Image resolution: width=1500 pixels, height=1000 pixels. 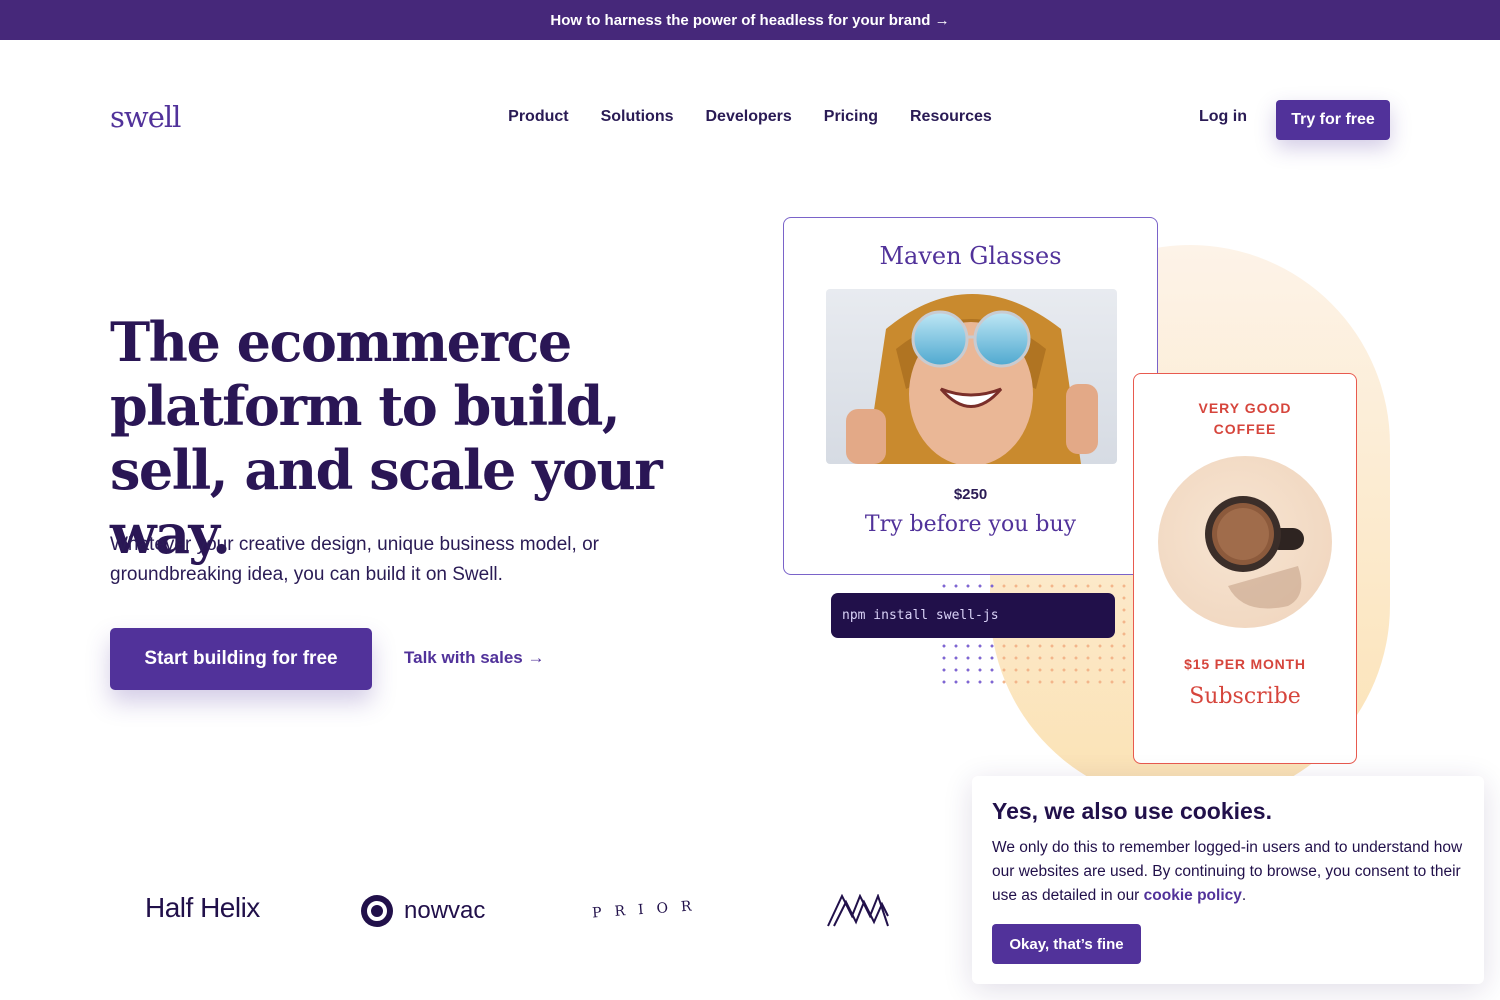 I want to click on product-title: Maven Glasses, so click(x=970, y=256).